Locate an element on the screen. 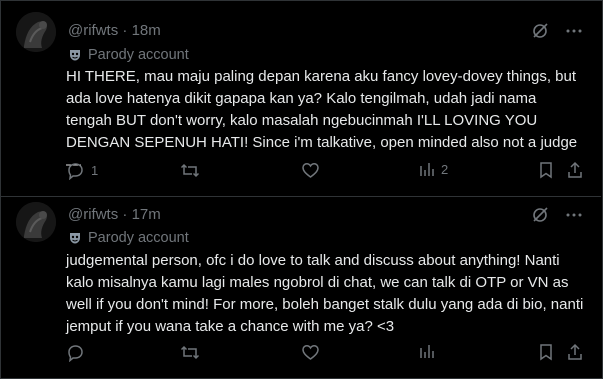 This screenshot has height=379, width=603. views-button is located at coordinates (429, 351).